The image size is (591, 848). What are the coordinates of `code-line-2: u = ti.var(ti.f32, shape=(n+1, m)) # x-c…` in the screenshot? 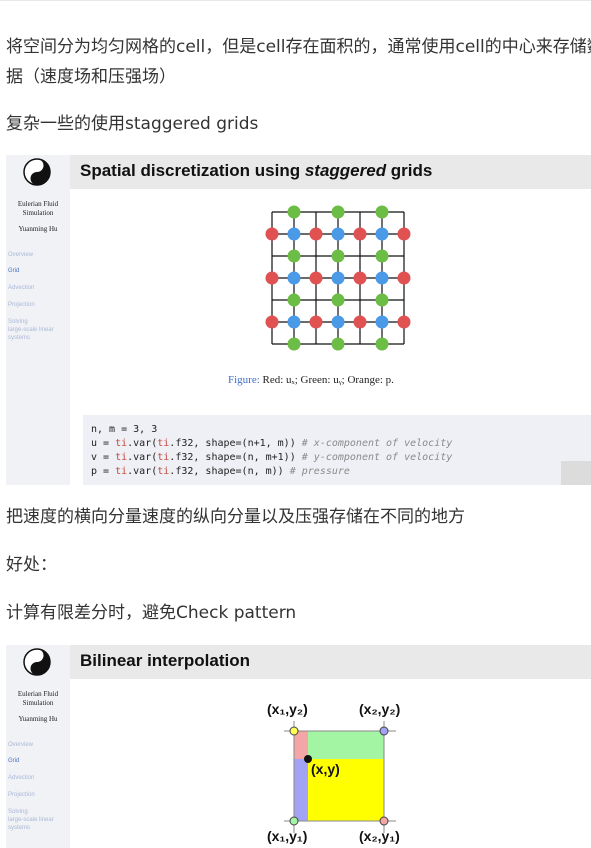 It's located at (272, 443).